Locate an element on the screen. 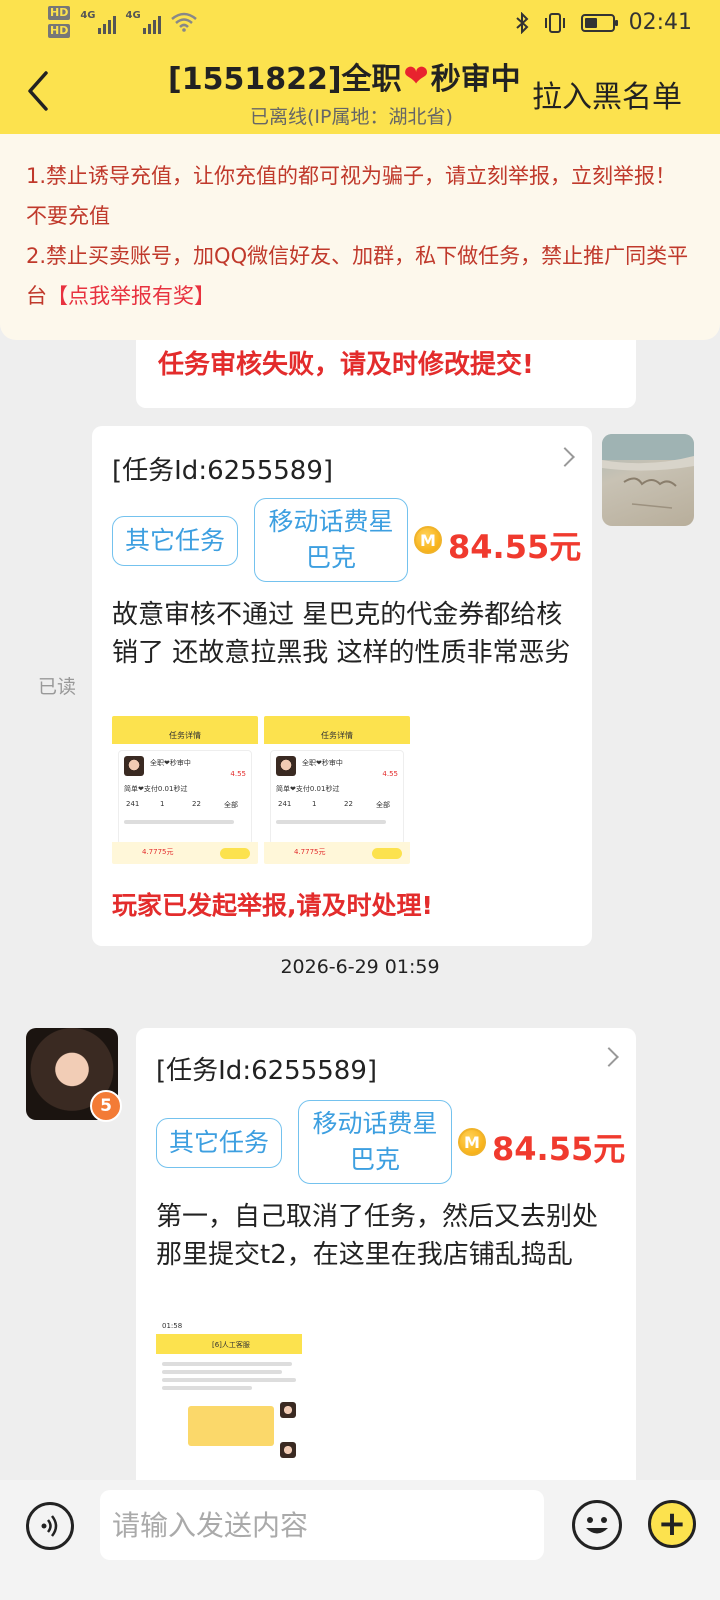  my-avatar is located at coordinates (648, 480).